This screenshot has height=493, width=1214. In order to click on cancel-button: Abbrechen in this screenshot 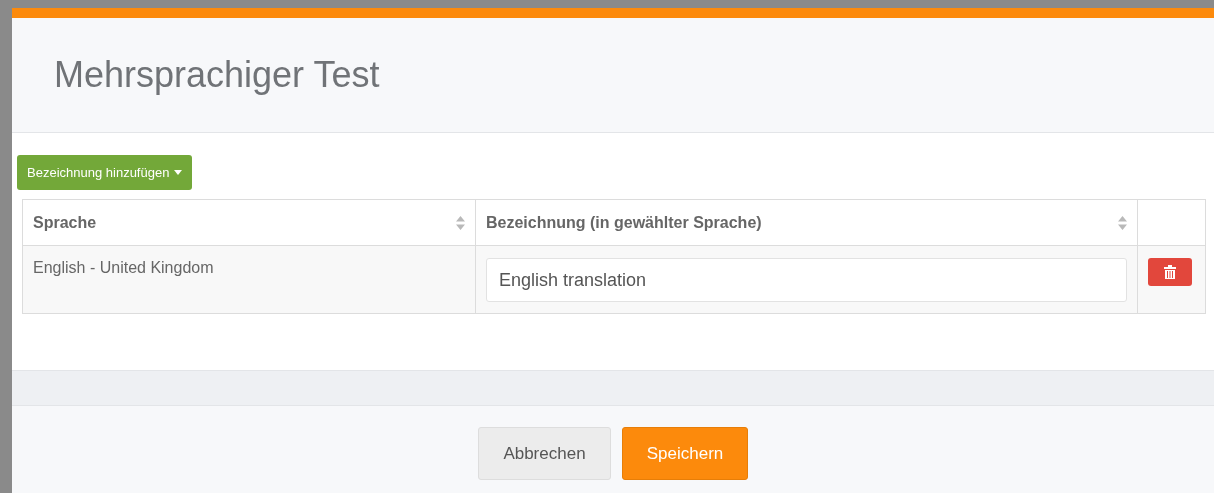, I will do `click(544, 453)`.